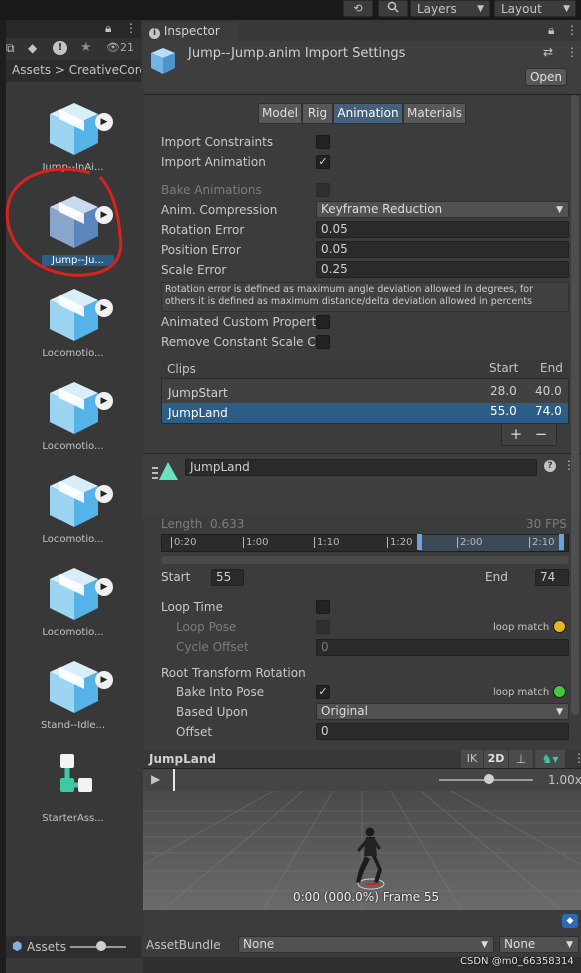 The height and width of the screenshot is (973, 581). What do you see at coordinates (450, 8) in the screenshot?
I see `layers-dropdown: Layers ▼` at bounding box center [450, 8].